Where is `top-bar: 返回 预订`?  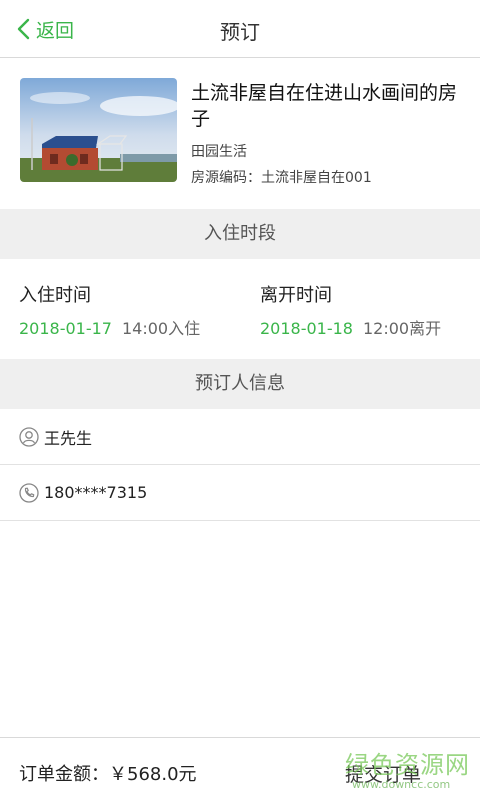
top-bar: 返回 预订 is located at coordinates (240, 29).